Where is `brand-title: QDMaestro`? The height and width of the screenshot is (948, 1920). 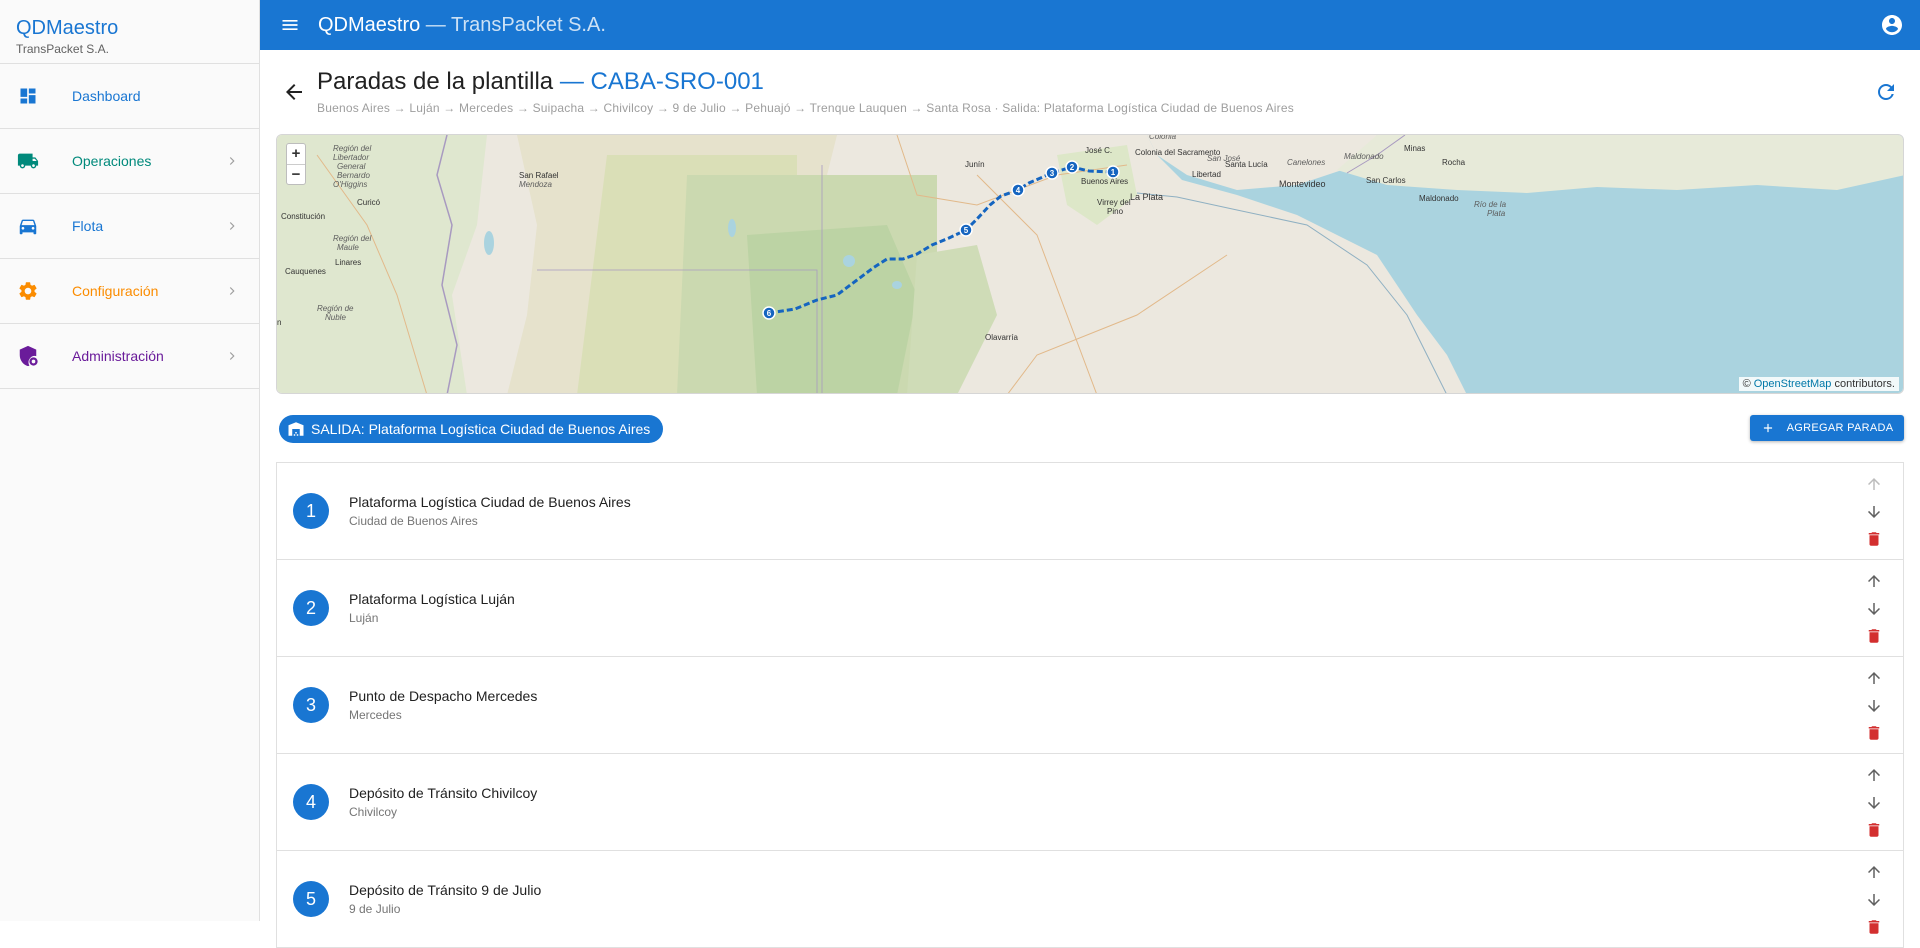
brand-title: QDMaestro is located at coordinates (67, 28).